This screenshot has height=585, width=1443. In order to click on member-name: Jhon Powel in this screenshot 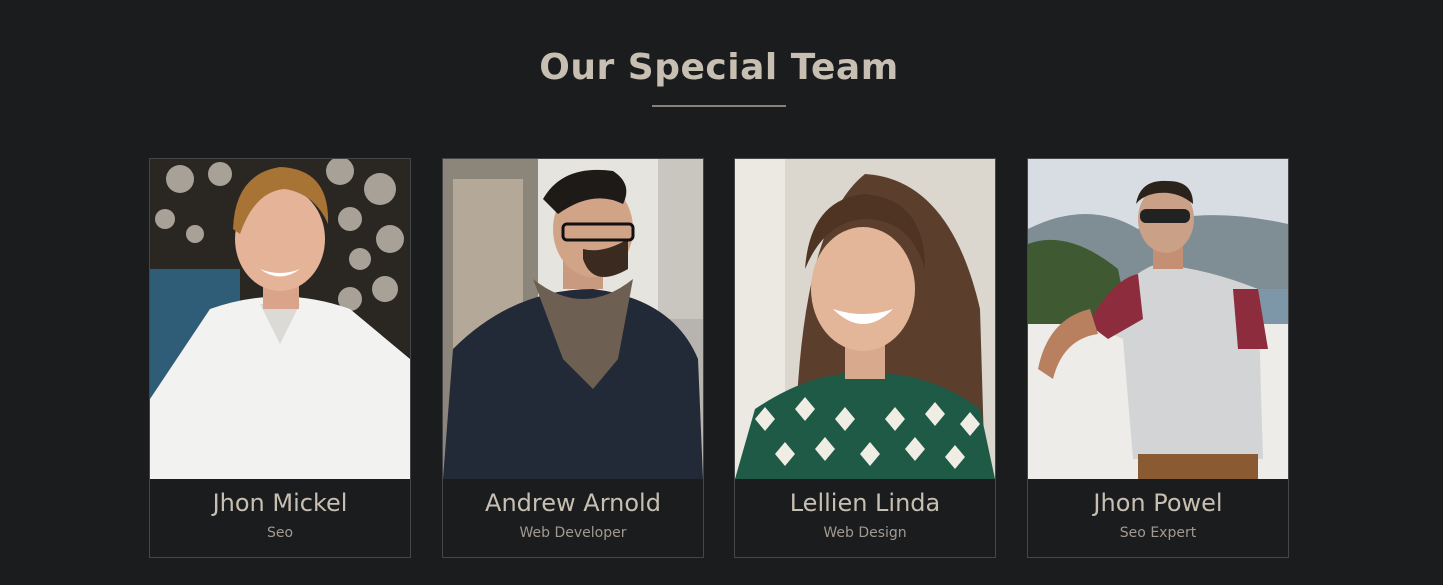, I will do `click(1158, 503)`.